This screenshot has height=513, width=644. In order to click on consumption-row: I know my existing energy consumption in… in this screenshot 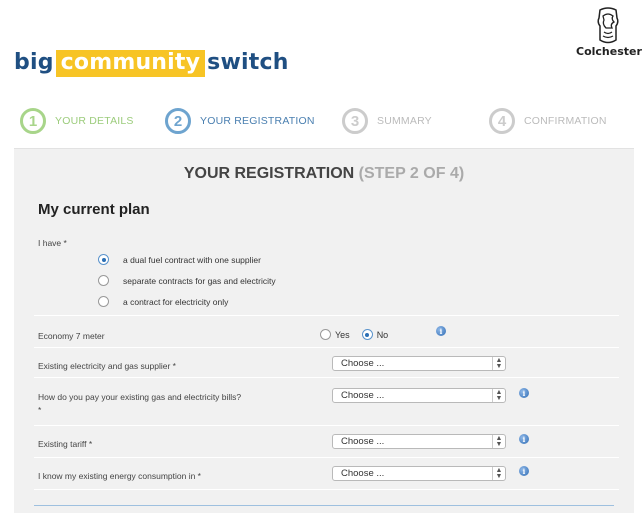, I will do `click(326, 474)`.